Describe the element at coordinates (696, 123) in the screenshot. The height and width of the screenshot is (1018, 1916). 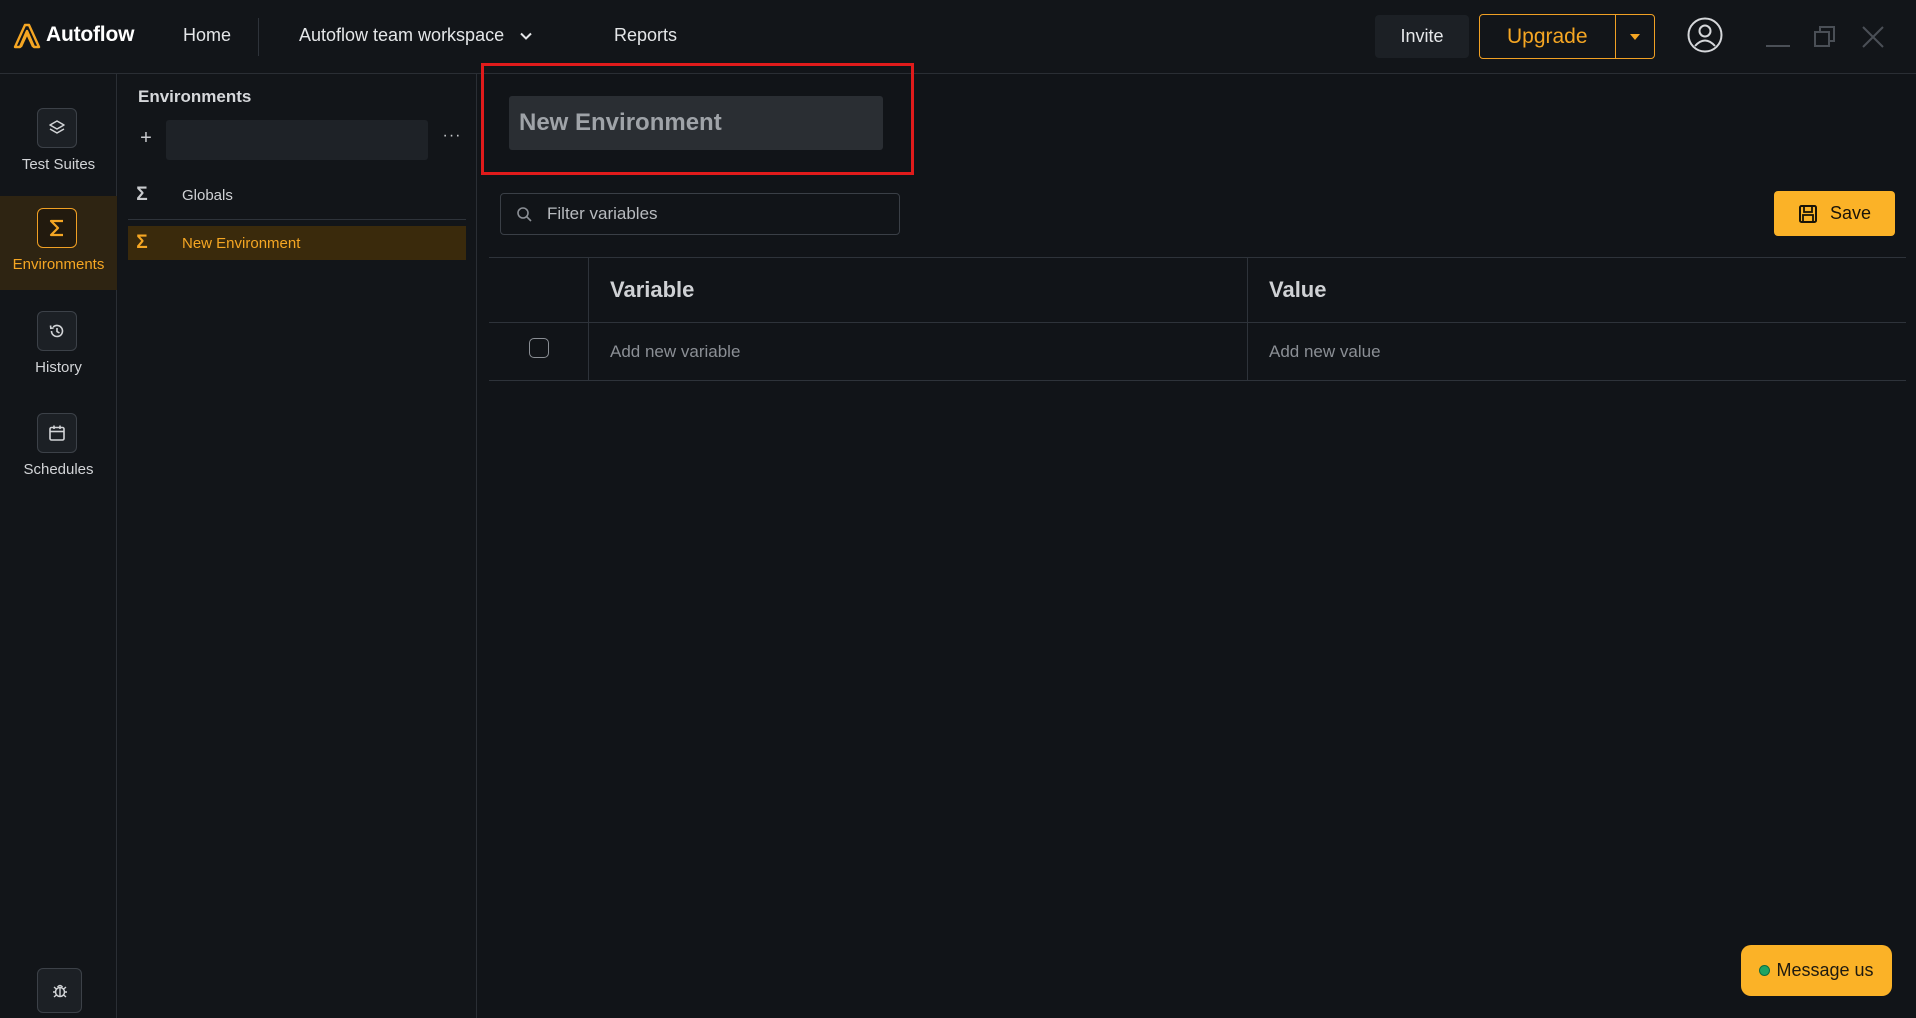
I see `environment-name-input` at that location.